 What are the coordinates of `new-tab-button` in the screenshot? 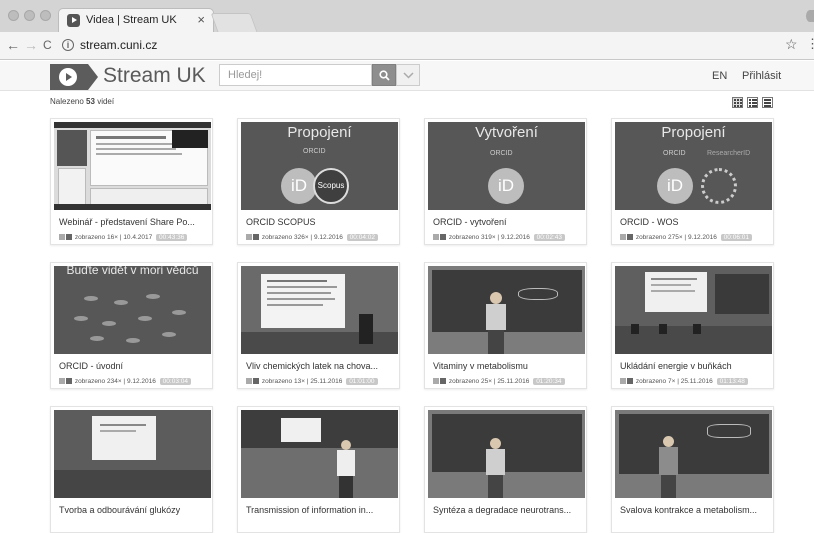 It's located at (234, 22).